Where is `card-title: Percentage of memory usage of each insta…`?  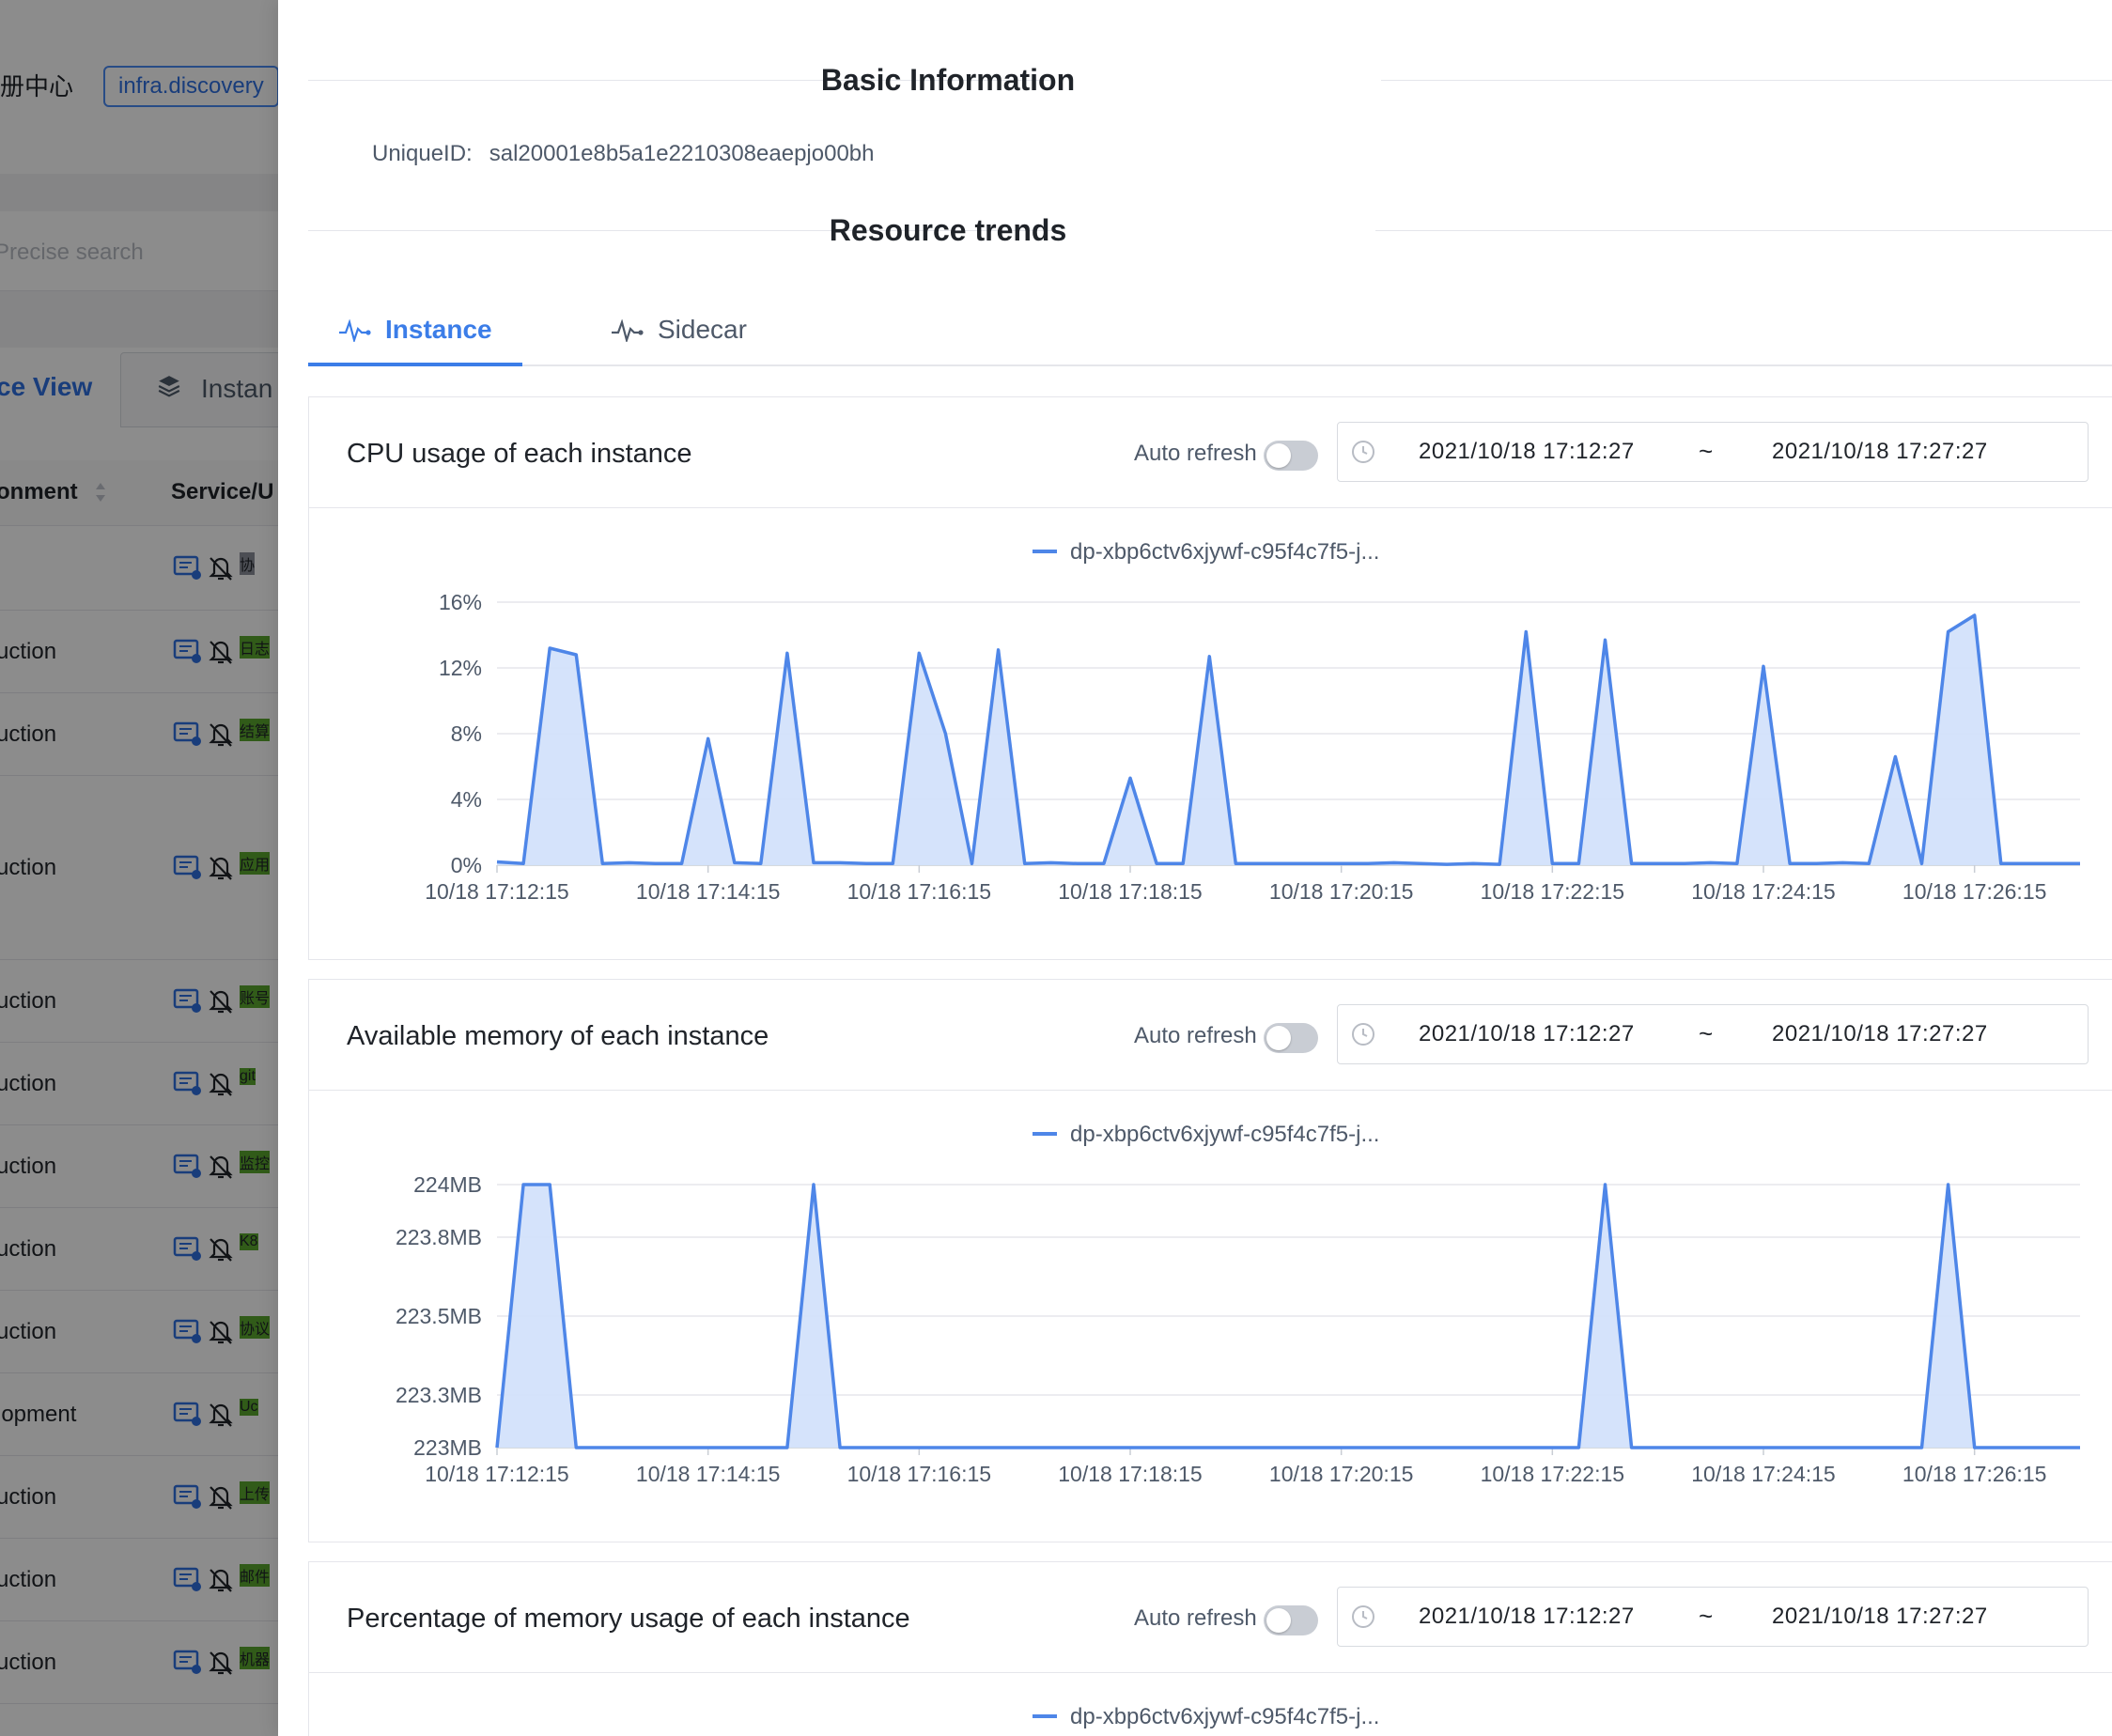
card-title: Percentage of memory usage of each insta… is located at coordinates (629, 1619).